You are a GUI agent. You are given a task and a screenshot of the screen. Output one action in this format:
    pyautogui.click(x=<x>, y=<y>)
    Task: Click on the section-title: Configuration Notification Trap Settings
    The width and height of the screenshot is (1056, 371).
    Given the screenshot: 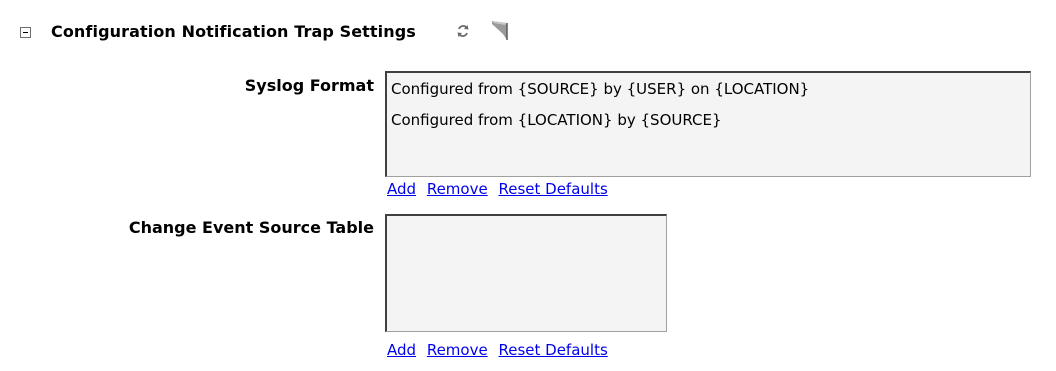 What is the action you would take?
    pyautogui.click(x=233, y=31)
    